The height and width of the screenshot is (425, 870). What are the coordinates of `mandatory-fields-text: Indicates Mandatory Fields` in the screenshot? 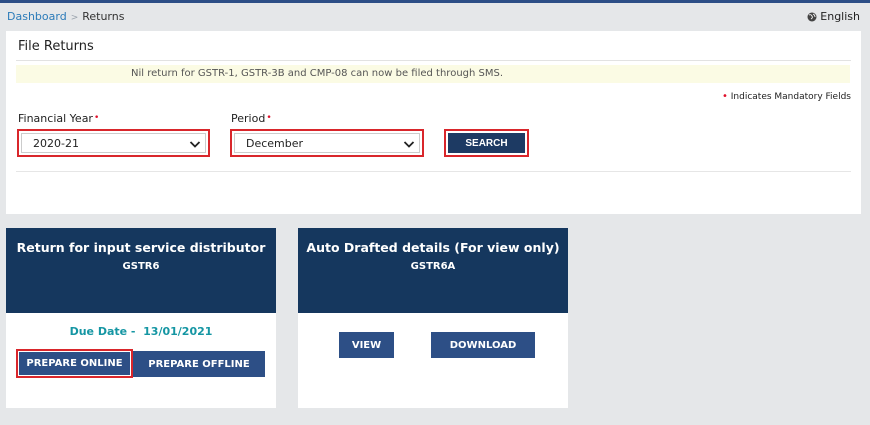 It's located at (790, 97).